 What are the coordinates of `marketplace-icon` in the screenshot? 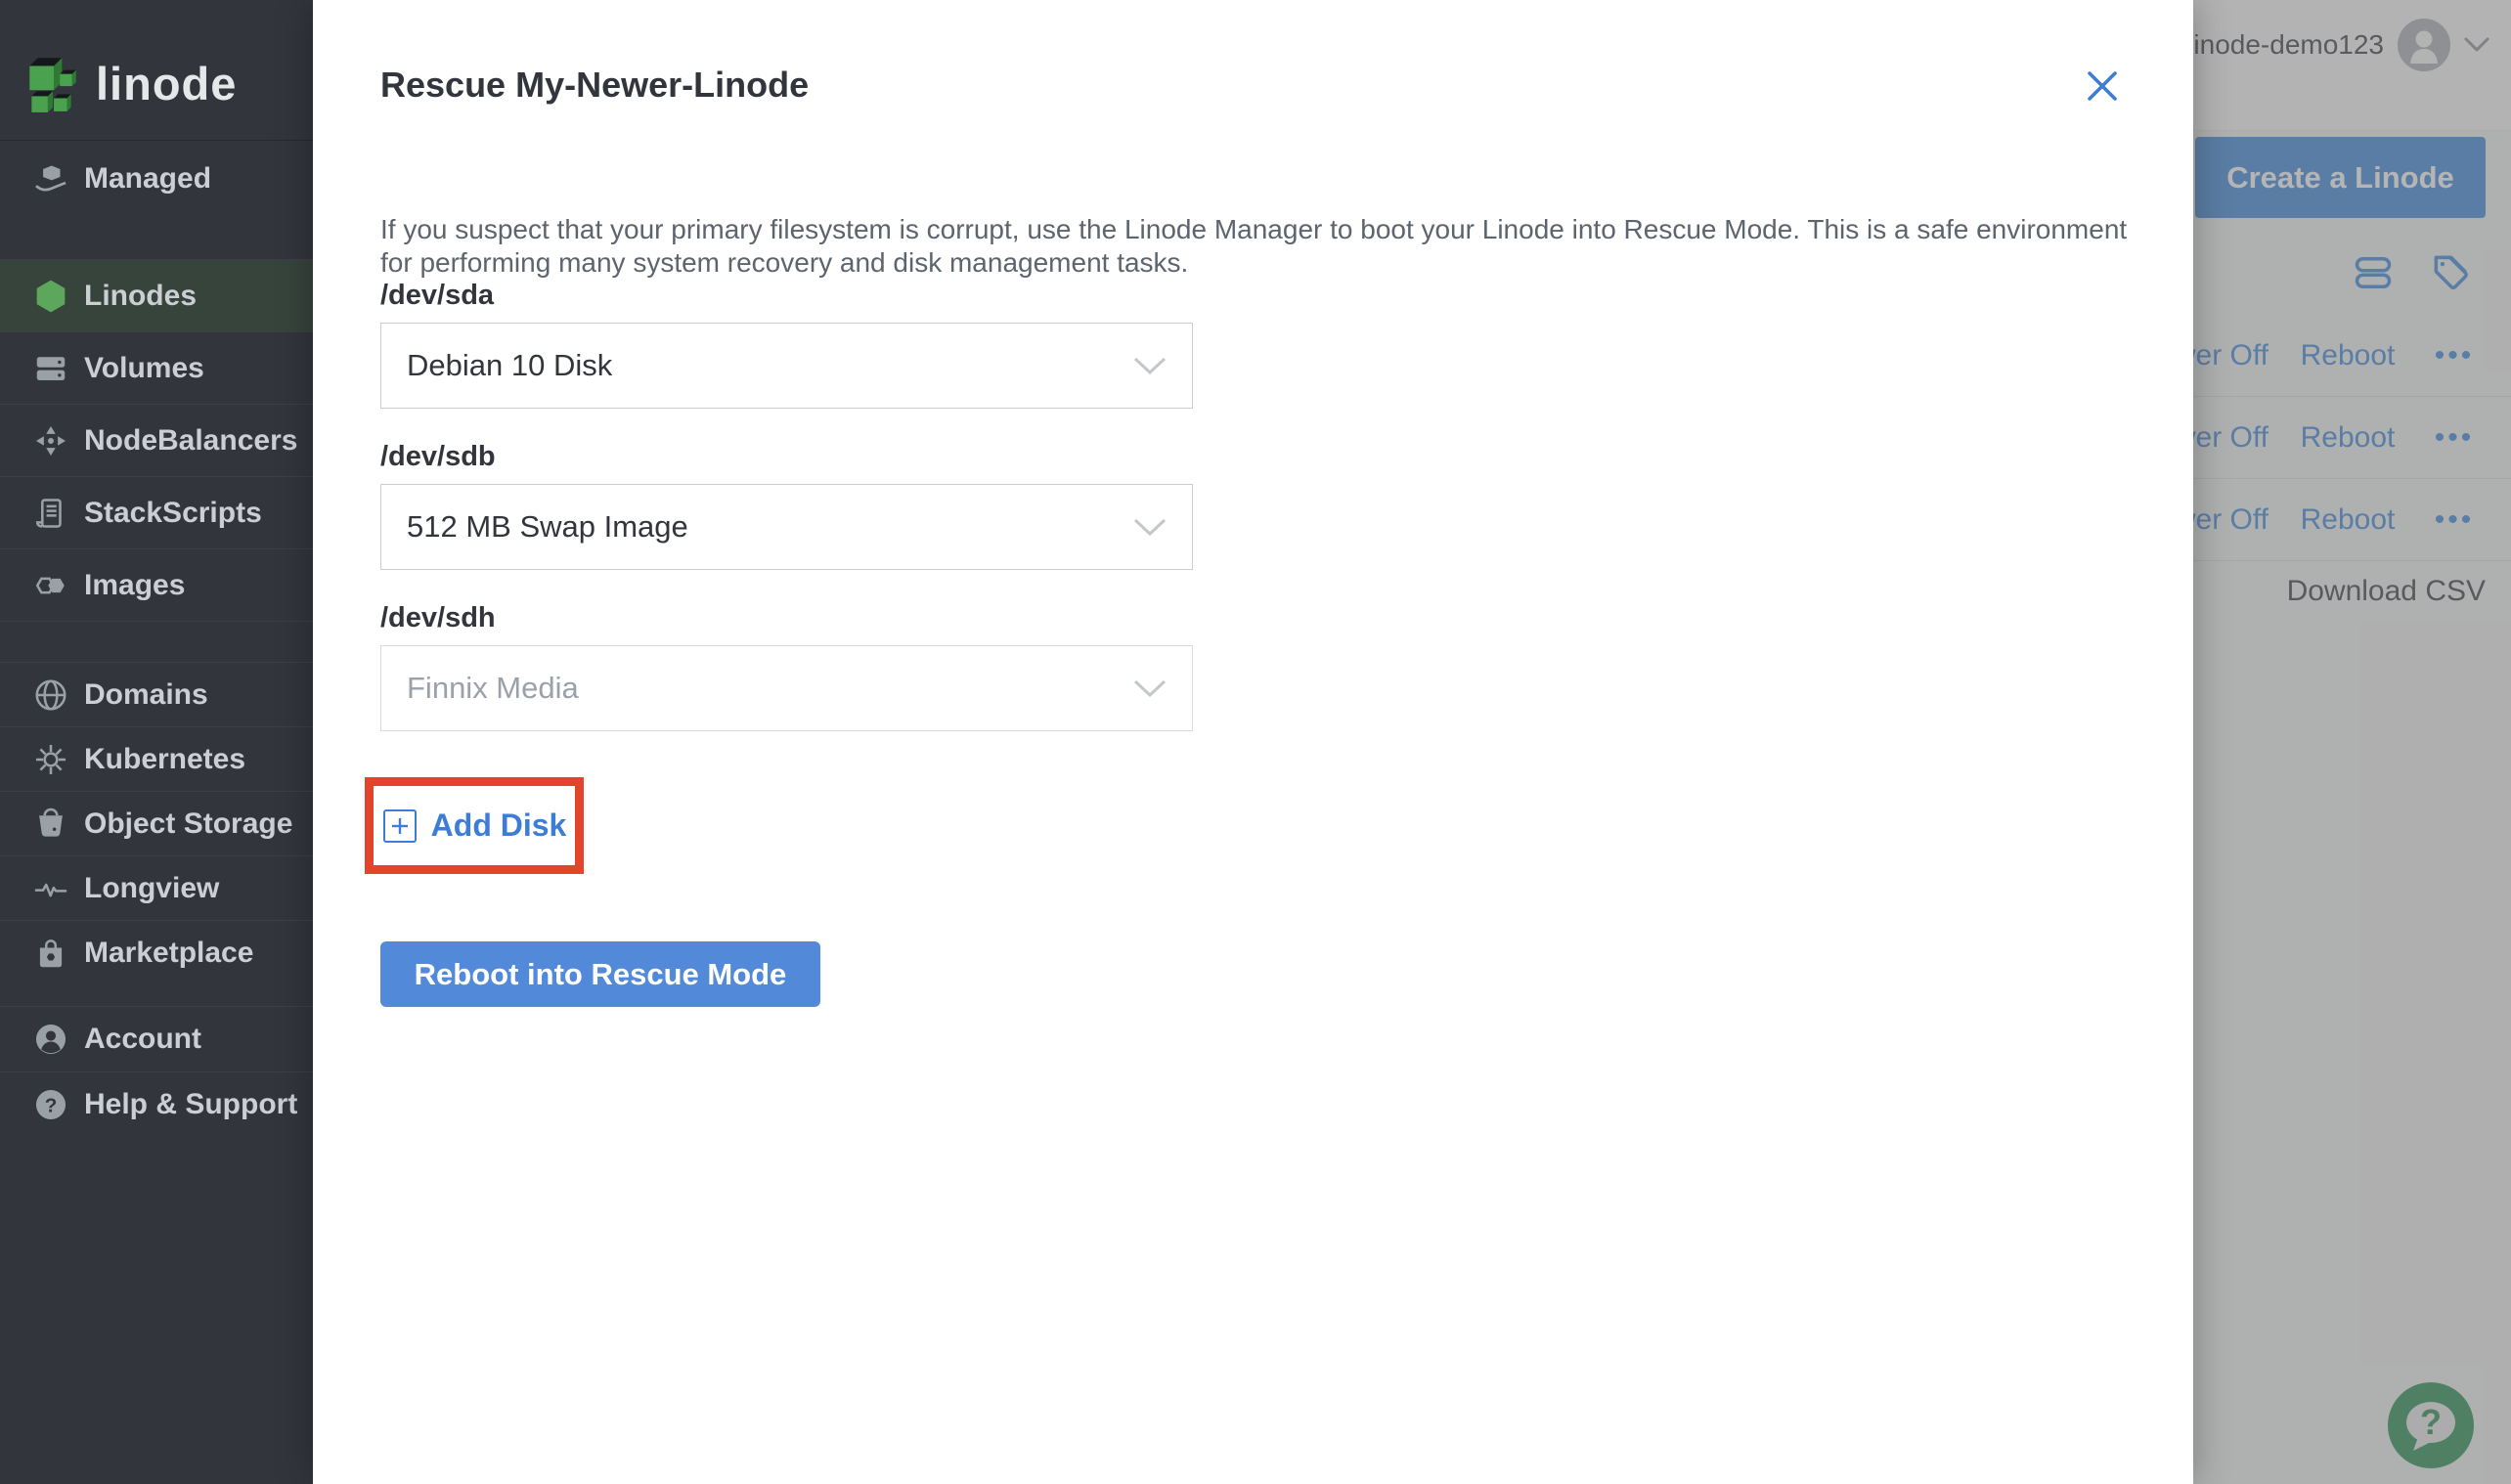 It's located at (51, 953).